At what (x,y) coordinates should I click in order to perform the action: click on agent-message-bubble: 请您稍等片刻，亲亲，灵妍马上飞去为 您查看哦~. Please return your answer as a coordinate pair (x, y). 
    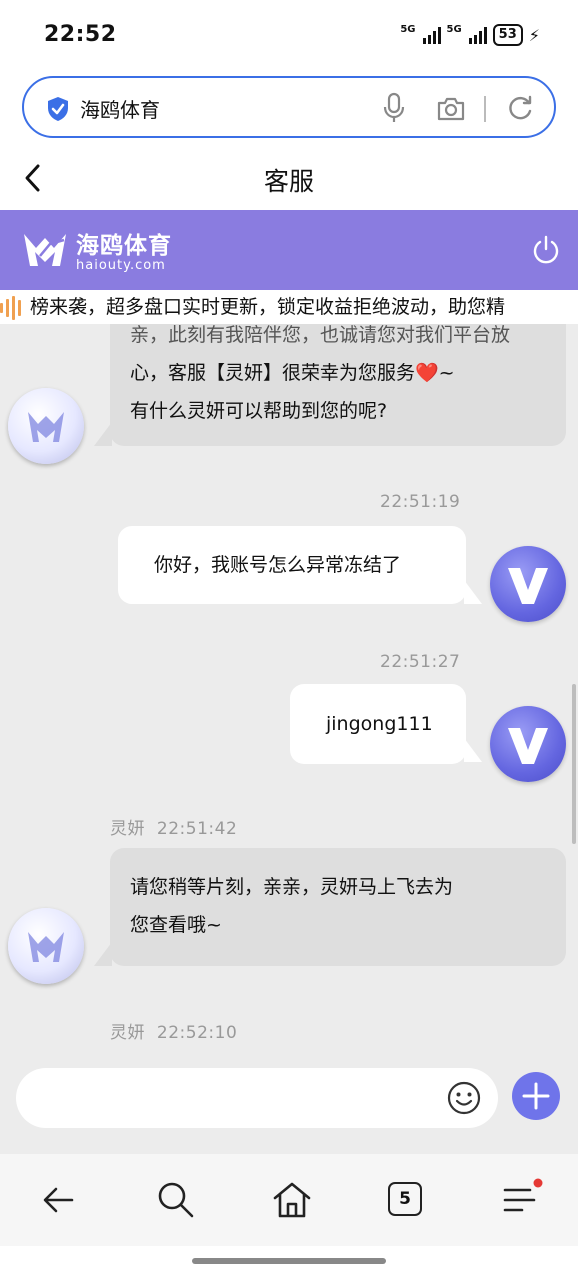
    Looking at the image, I should click on (338, 907).